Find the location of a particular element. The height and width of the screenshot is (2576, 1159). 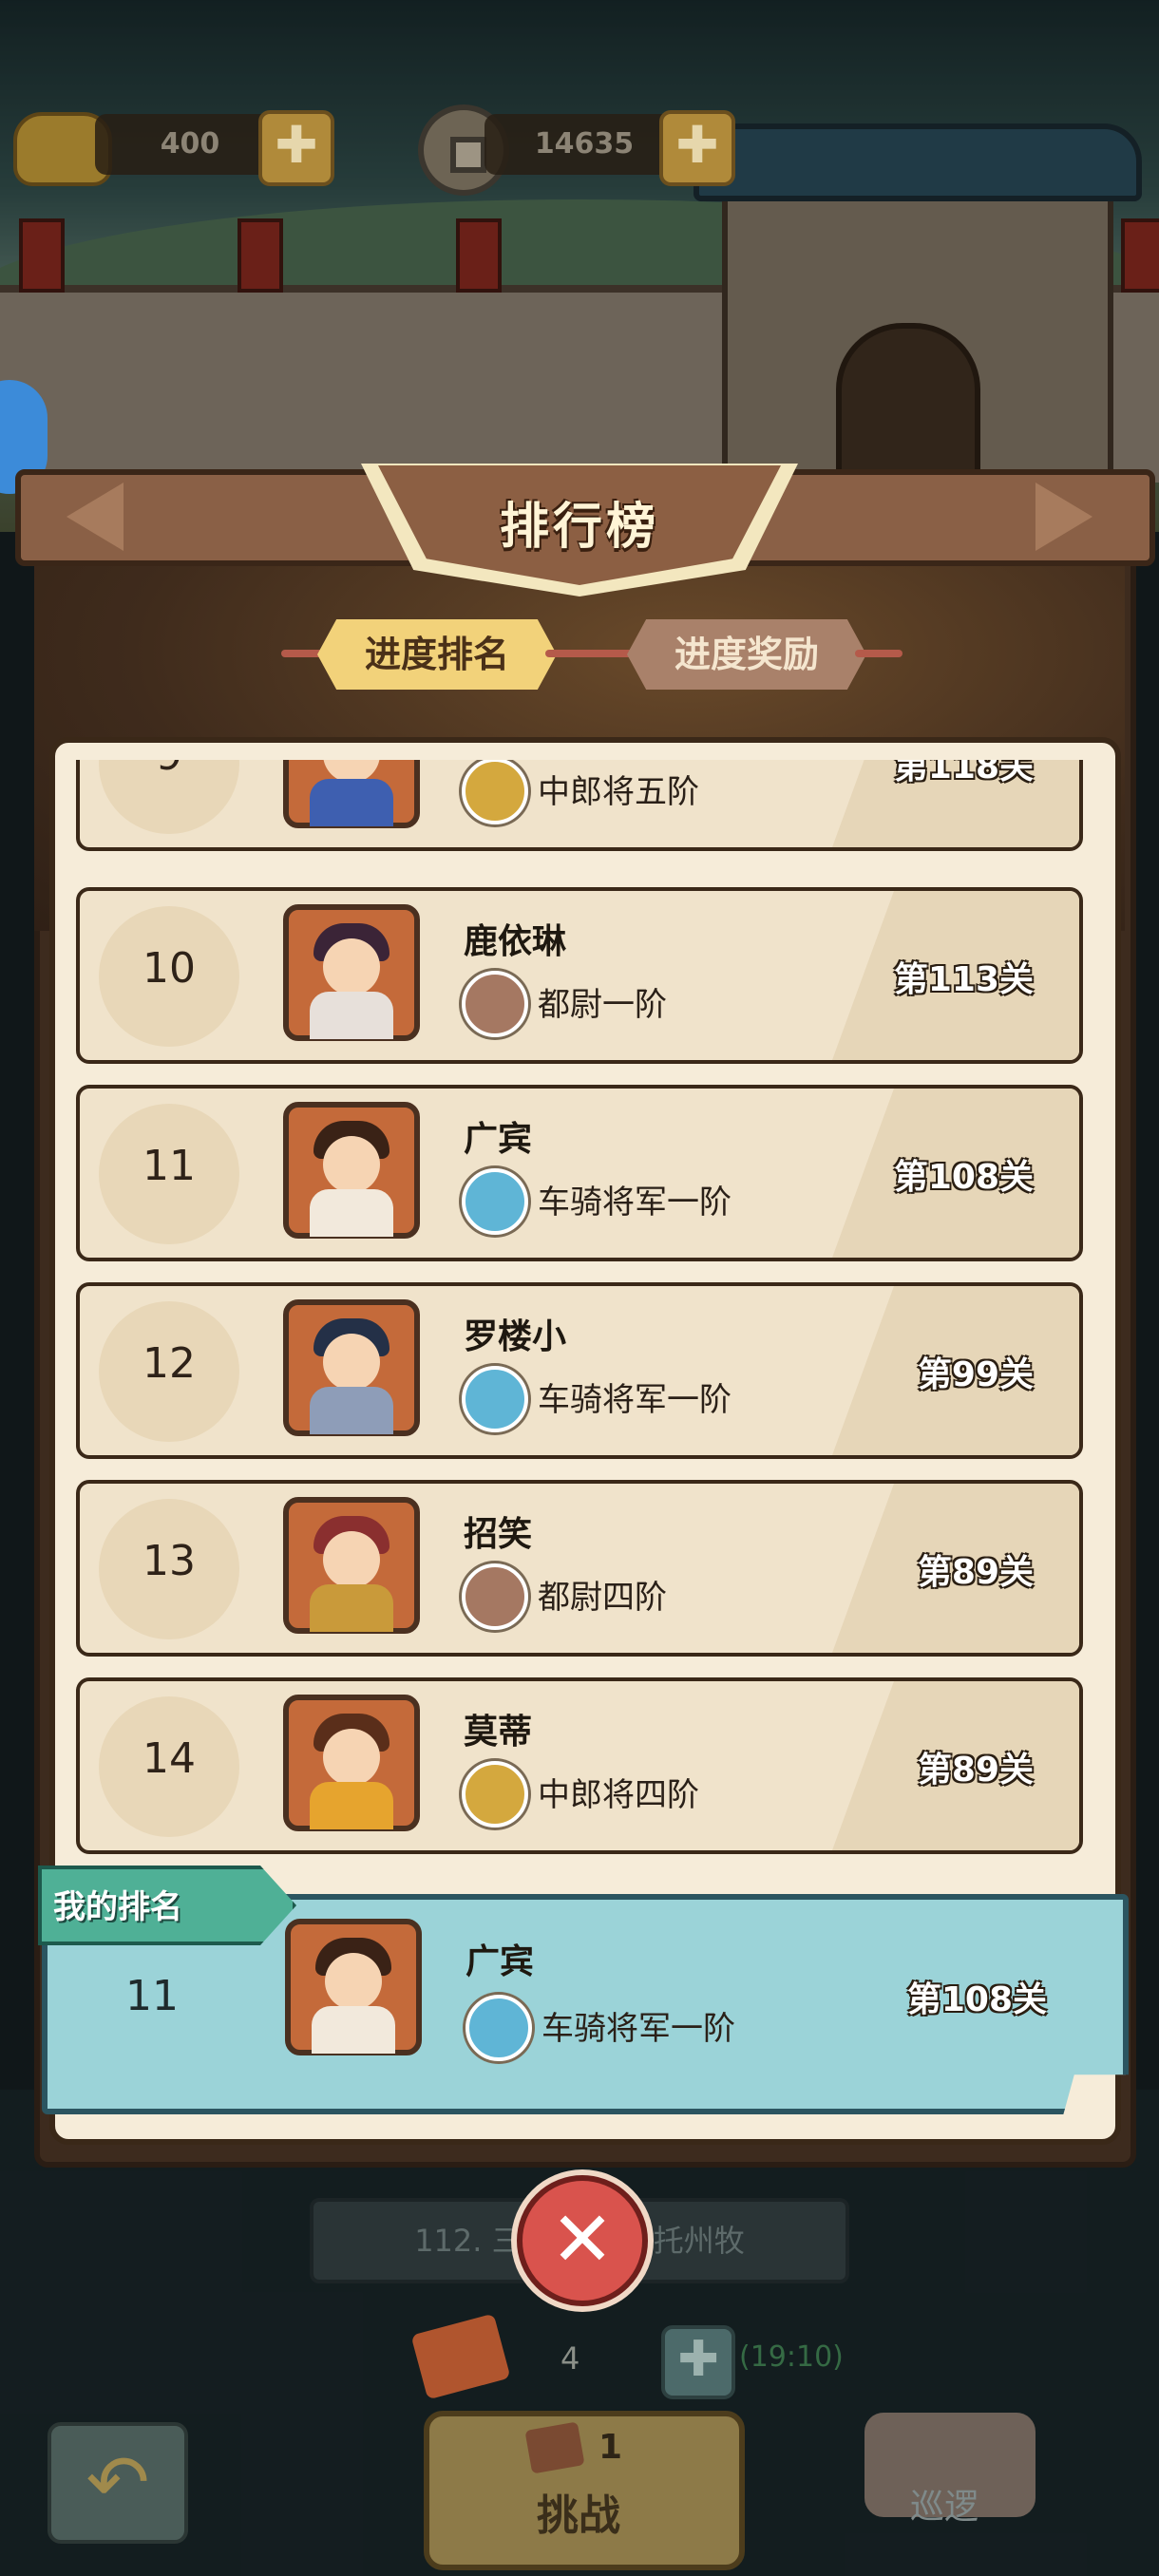

my-stage-progress: 第108关 is located at coordinates (976, 1999).